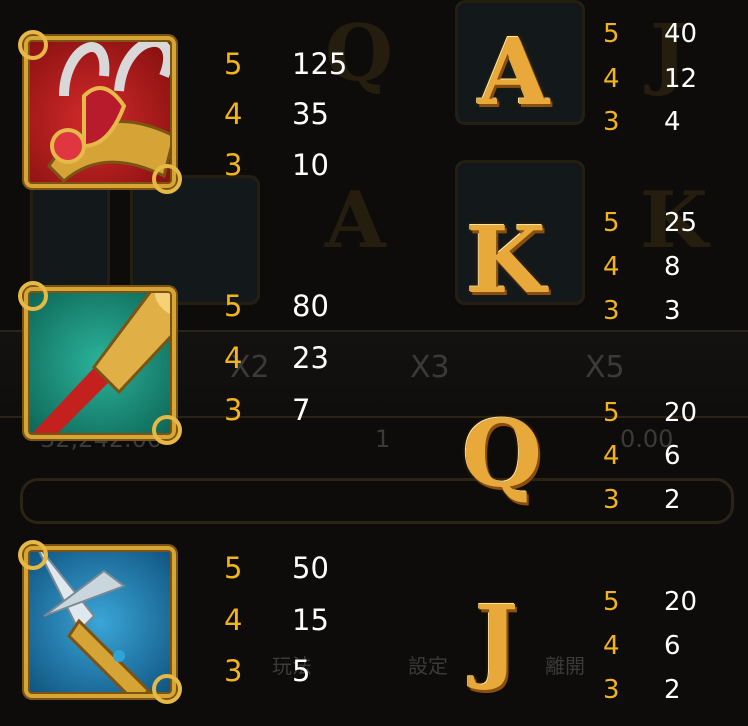  I want to click on pay-value: 40, so click(681, 34).